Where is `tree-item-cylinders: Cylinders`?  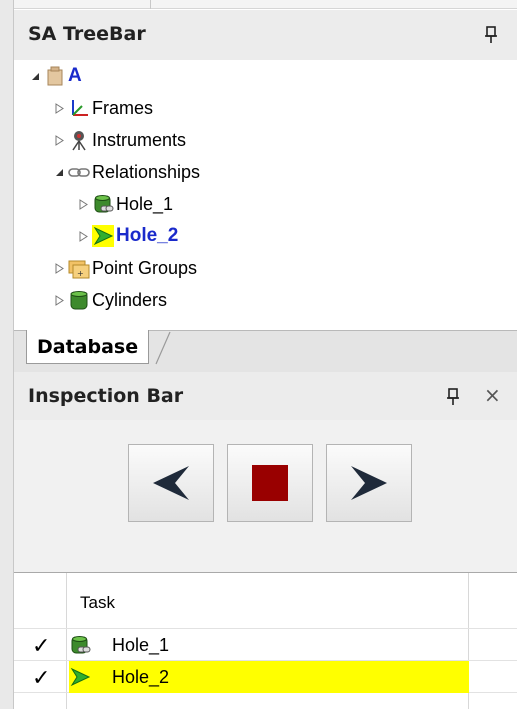 tree-item-cylinders: Cylinders is located at coordinates (109, 300).